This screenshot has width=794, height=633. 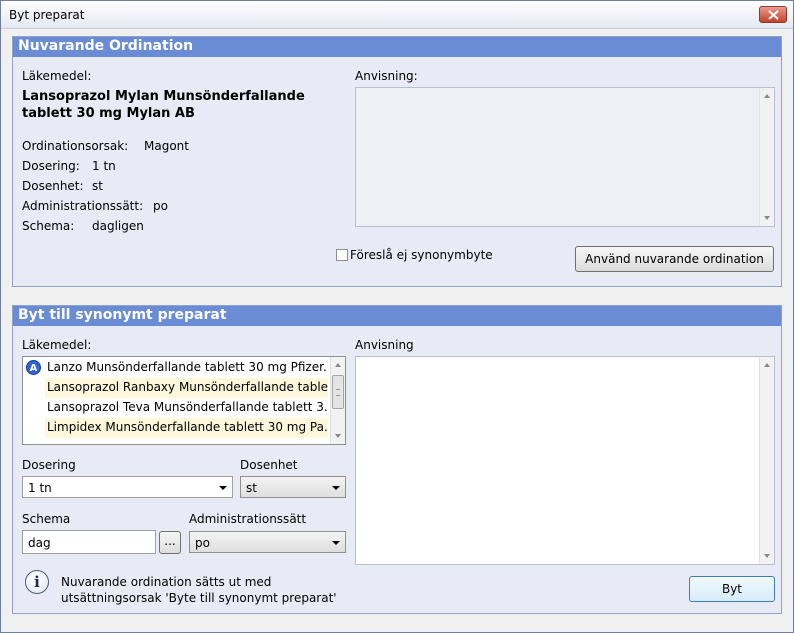 I want to click on schema-value: dagligen, so click(x=118, y=226).